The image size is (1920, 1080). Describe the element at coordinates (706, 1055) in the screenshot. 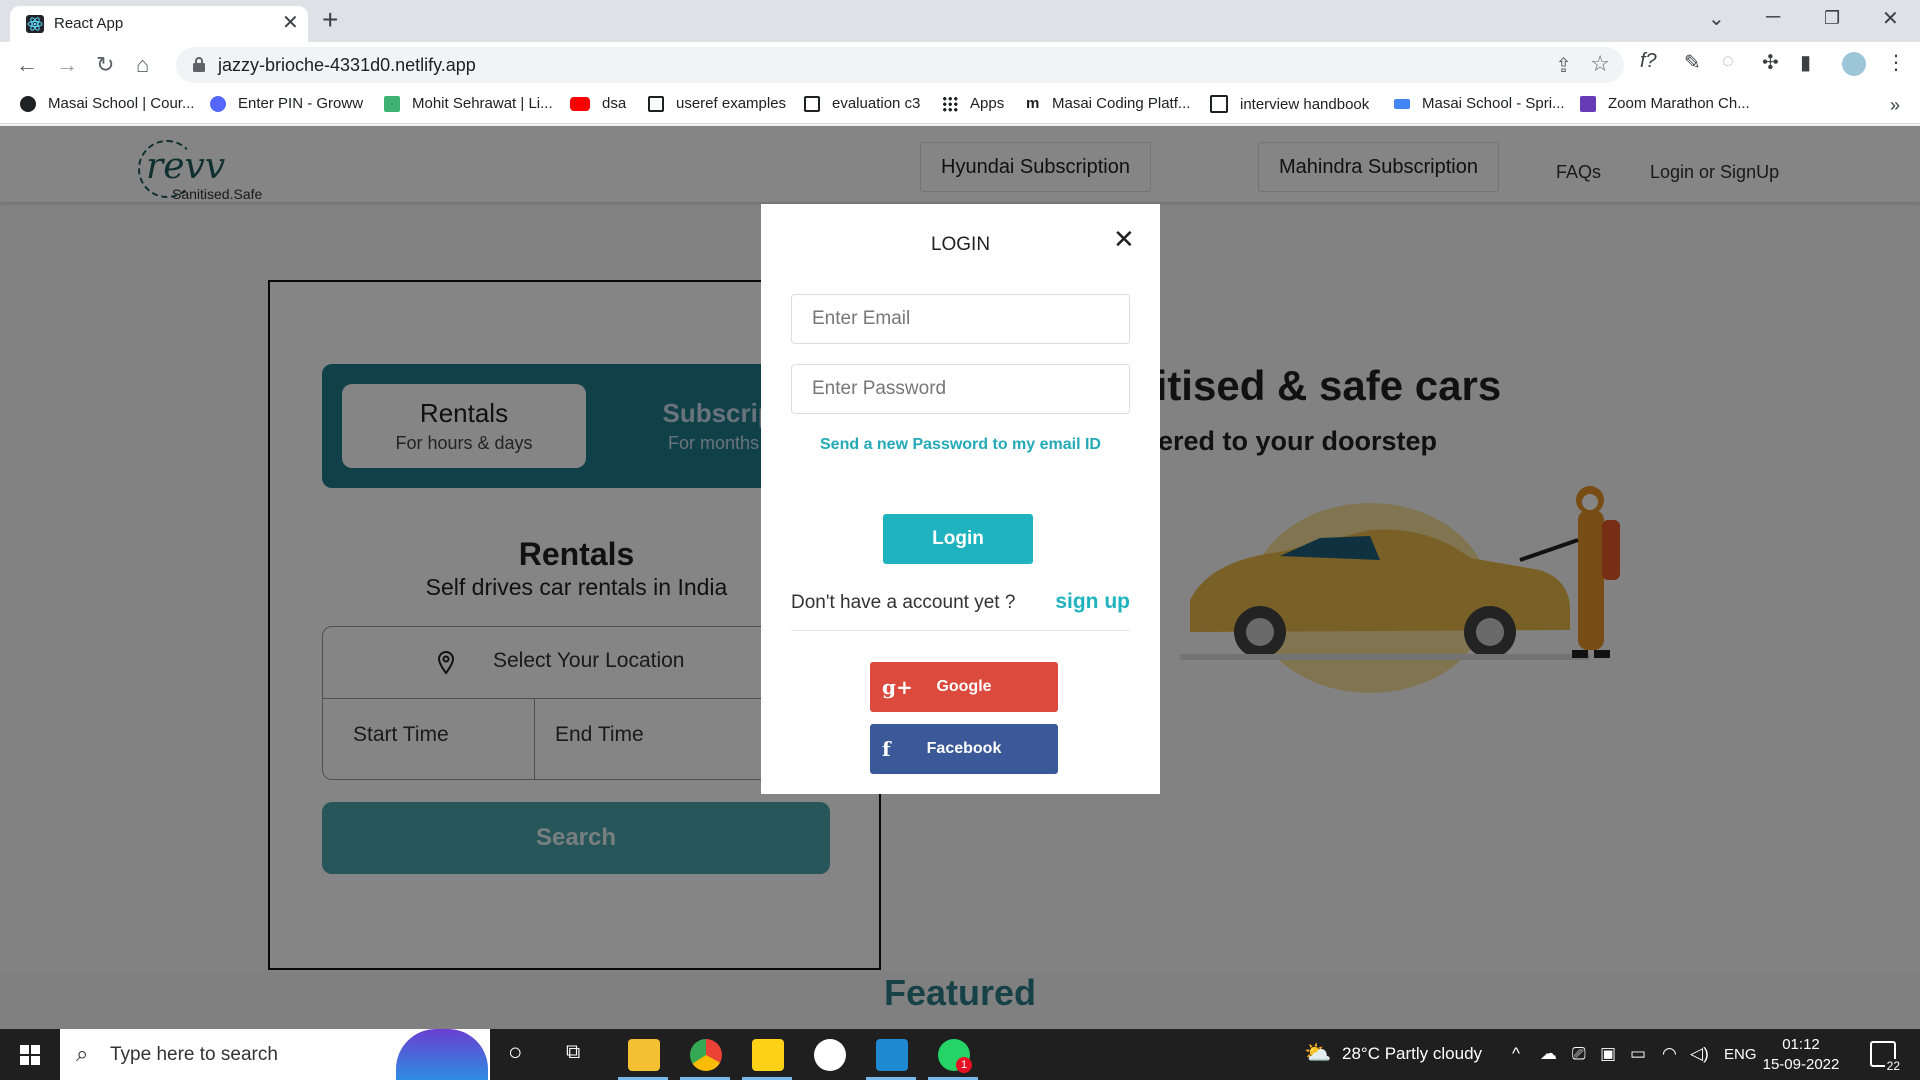

I see `chrome-icon` at that location.